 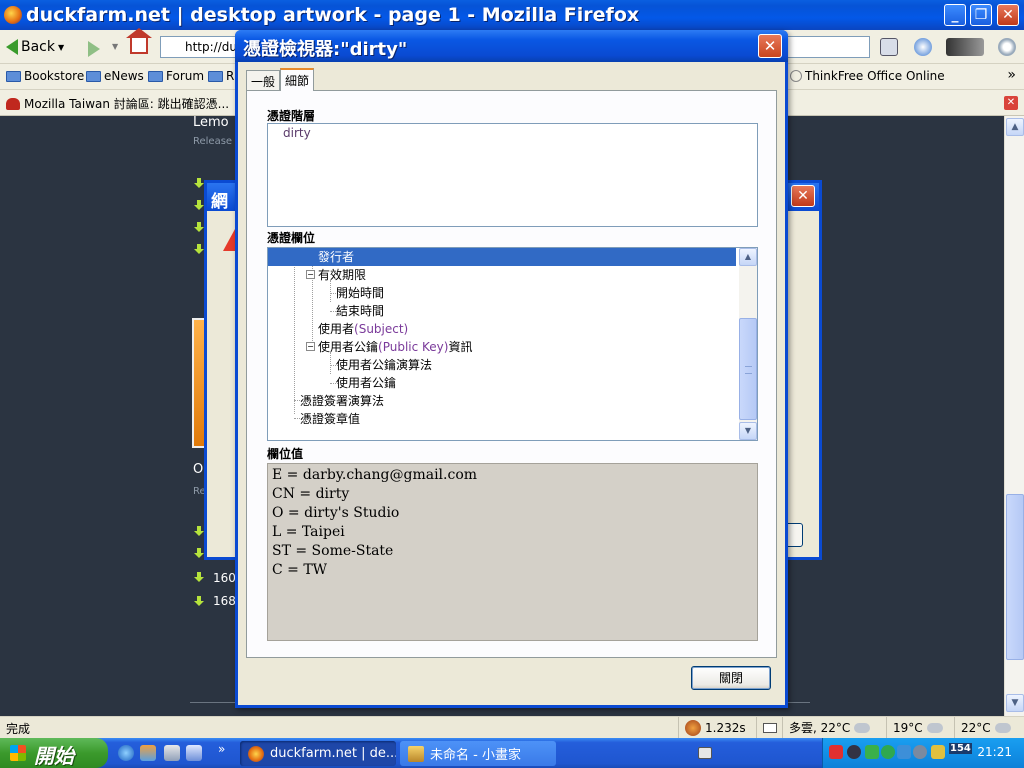 I want to click on close-window-button: ✕, so click(x=1008, y=15).